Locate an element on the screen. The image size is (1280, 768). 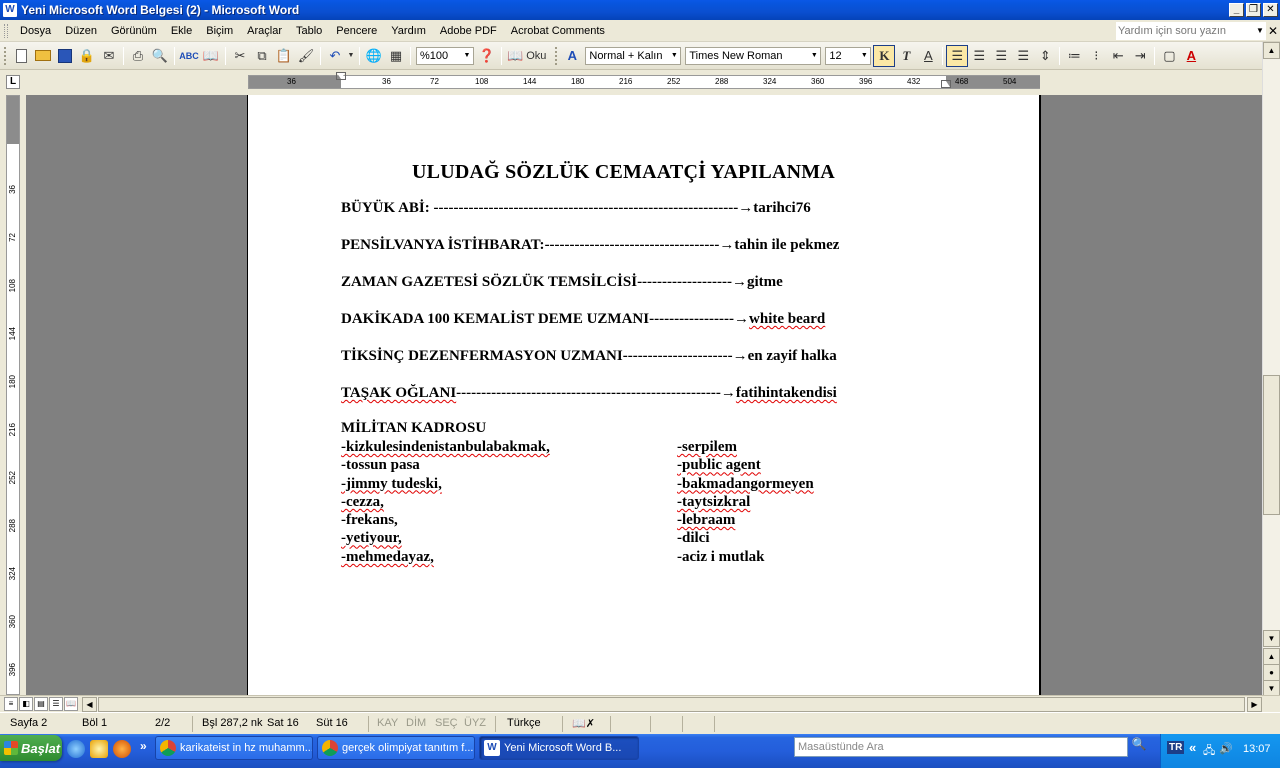
restore-button: ❐ is located at coordinates (1253, 10).